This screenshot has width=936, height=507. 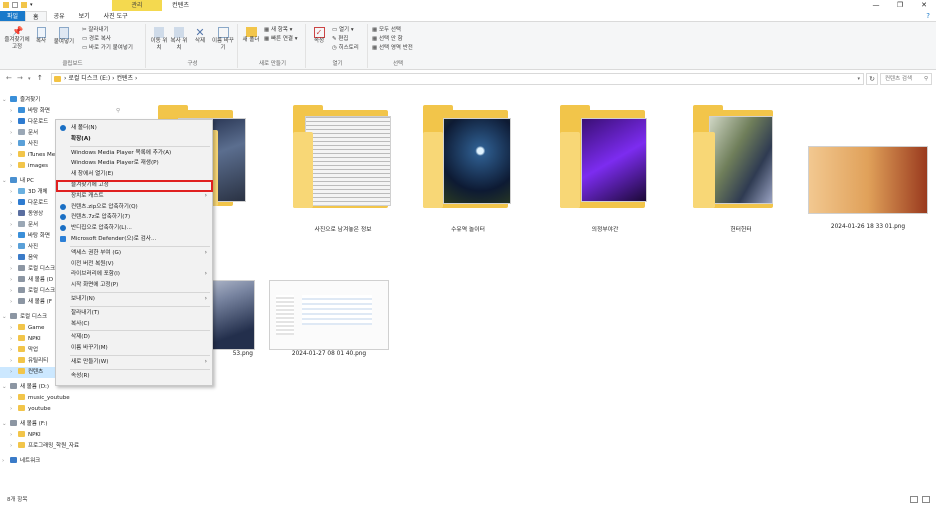 I want to click on context-menu-item: 새 폴더(N), so click(x=134, y=128).